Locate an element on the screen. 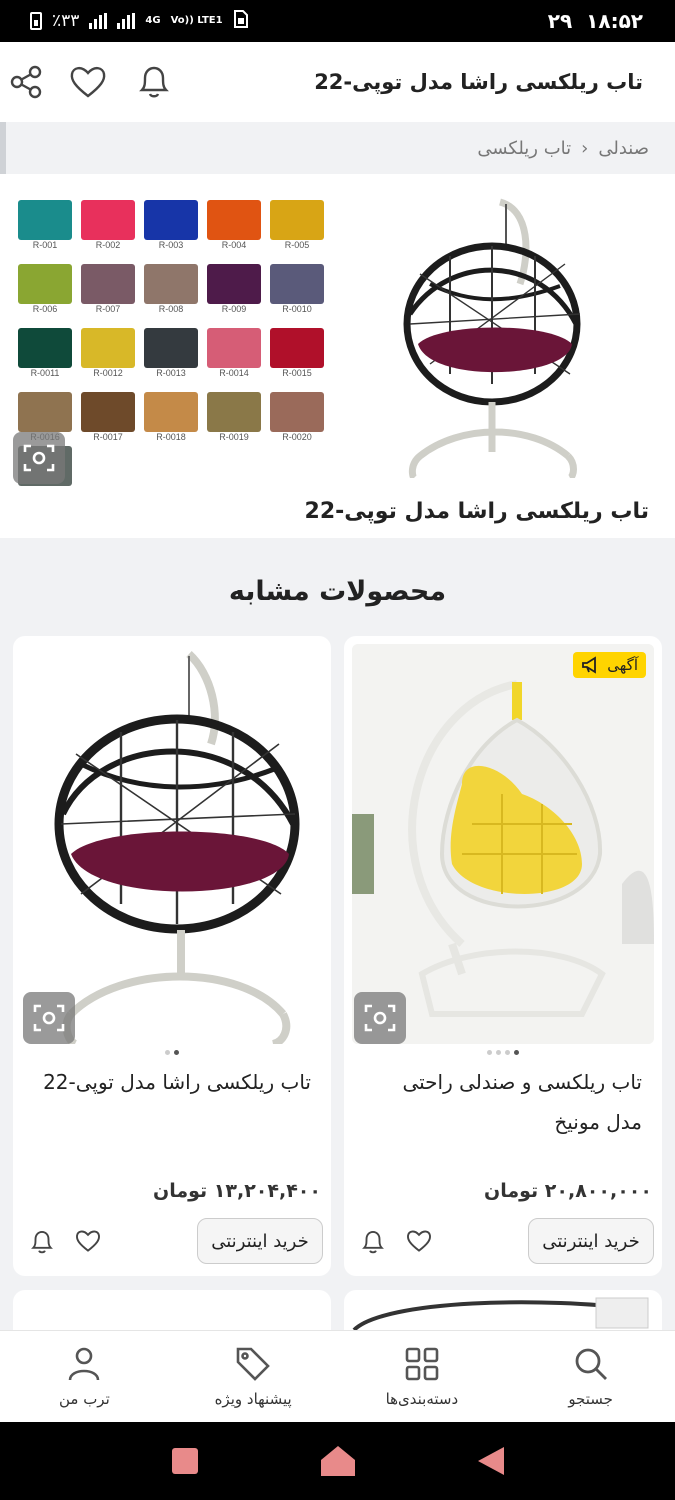  app-bar-actions is located at coordinates (90, 82).